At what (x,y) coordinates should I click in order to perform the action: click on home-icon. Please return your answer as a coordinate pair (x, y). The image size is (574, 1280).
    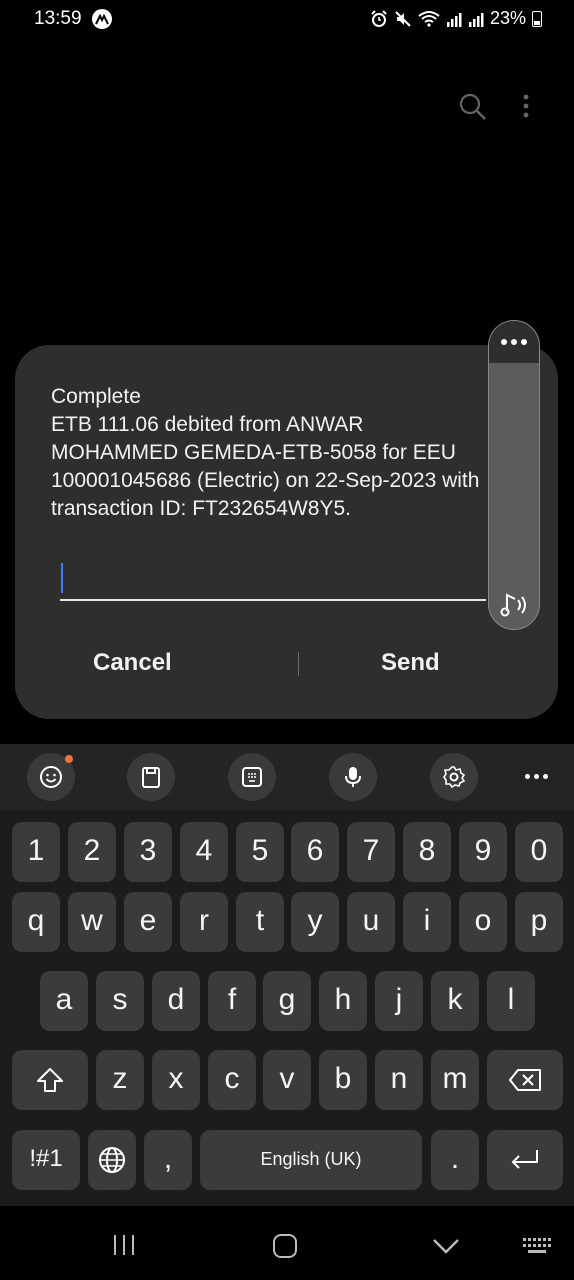
    Looking at the image, I should click on (285, 1246).